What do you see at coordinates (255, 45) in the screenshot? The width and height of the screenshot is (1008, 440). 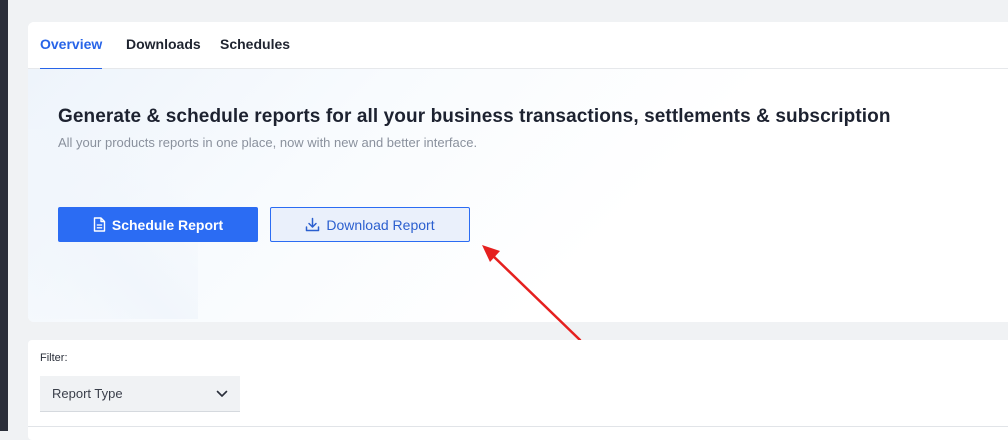 I see `tab-schedules: Schedules` at bounding box center [255, 45].